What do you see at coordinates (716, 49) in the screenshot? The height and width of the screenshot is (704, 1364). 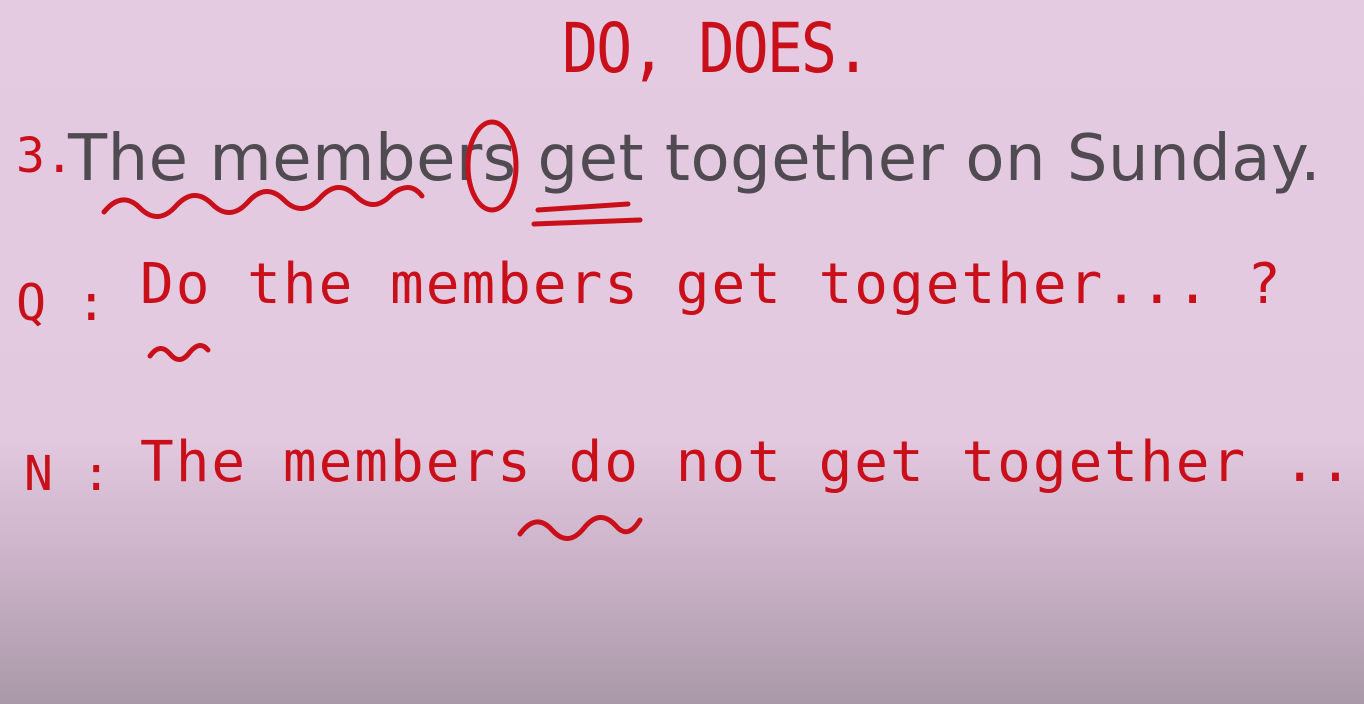 I see `lesson-title: DO, DOES.` at bounding box center [716, 49].